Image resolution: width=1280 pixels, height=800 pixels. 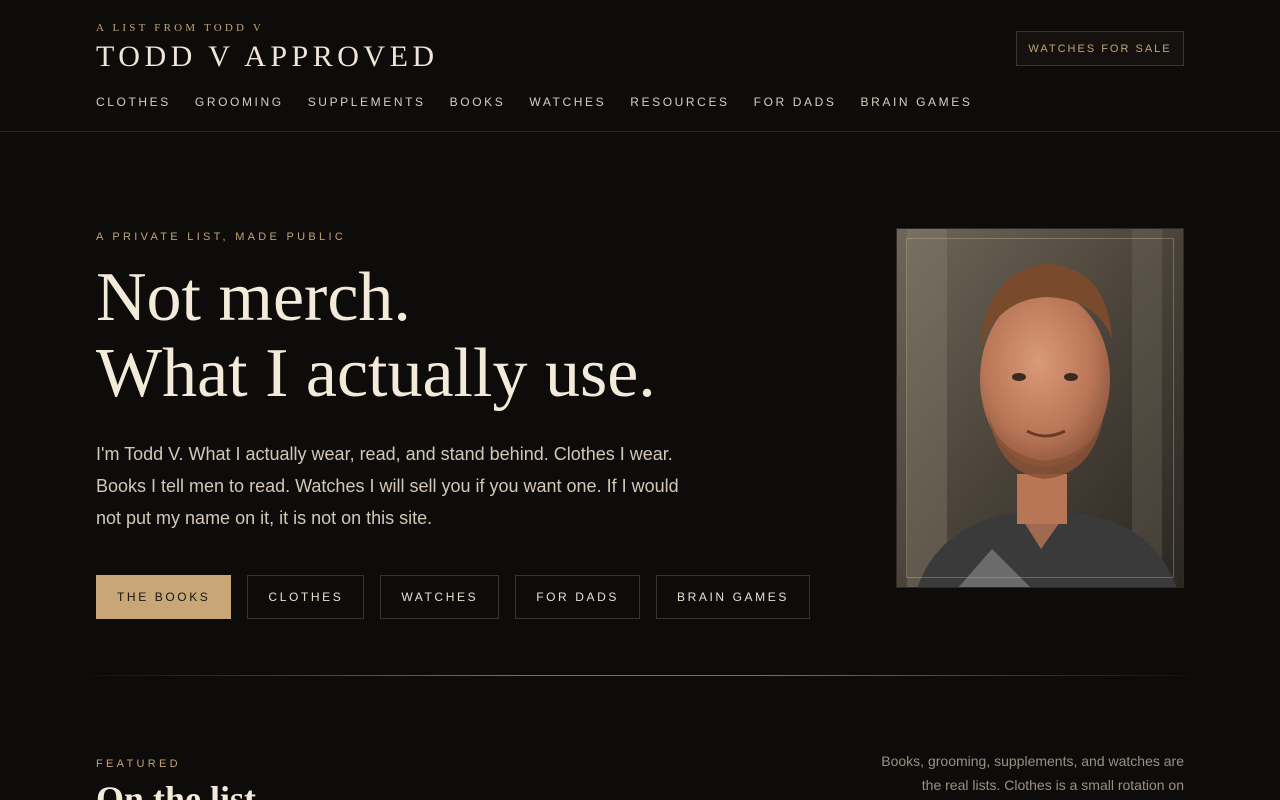 I want to click on featured-title: On the list, so click(x=176, y=789).